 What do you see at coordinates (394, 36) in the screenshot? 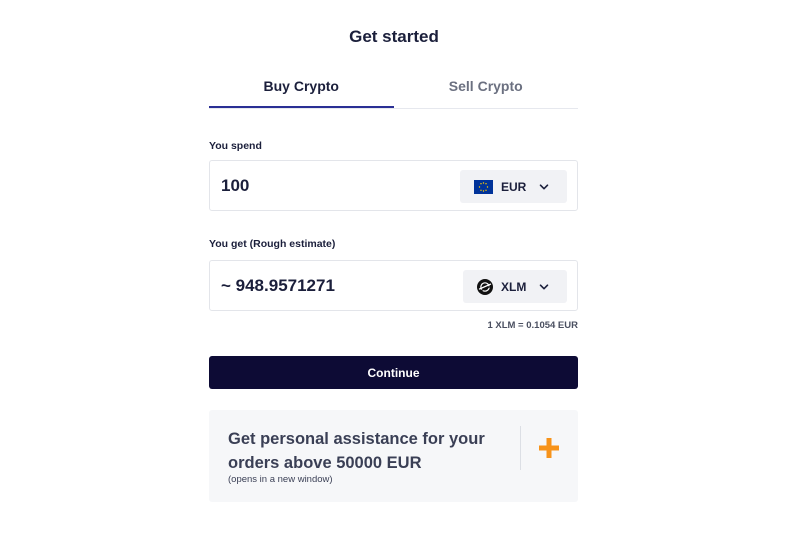
I see `page-title: Get started` at bounding box center [394, 36].